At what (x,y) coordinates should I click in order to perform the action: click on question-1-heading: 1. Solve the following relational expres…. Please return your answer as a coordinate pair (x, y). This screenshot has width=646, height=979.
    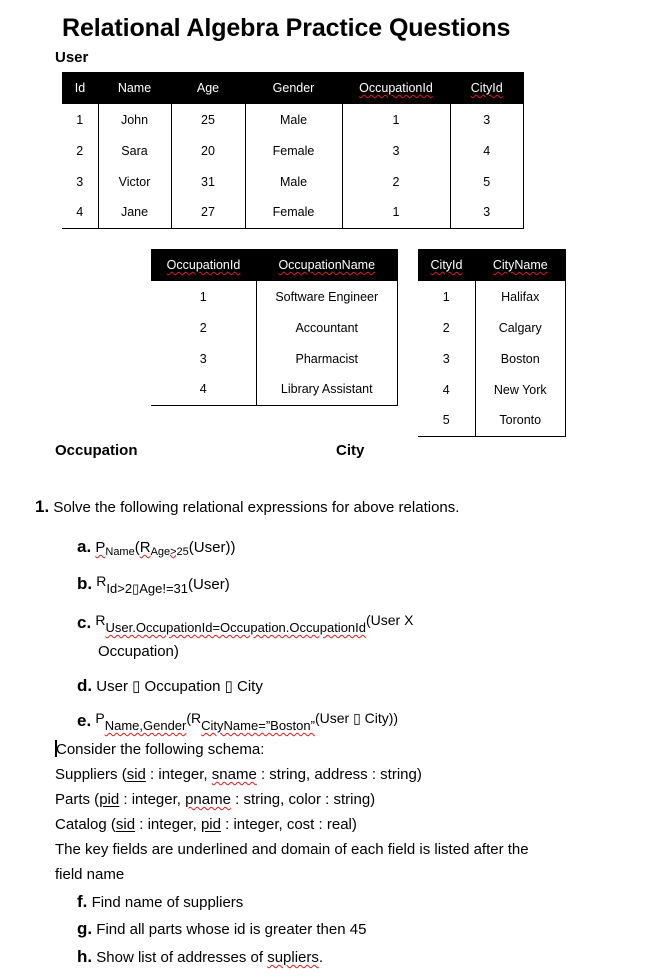
    Looking at the image, I should click on (247, 507).